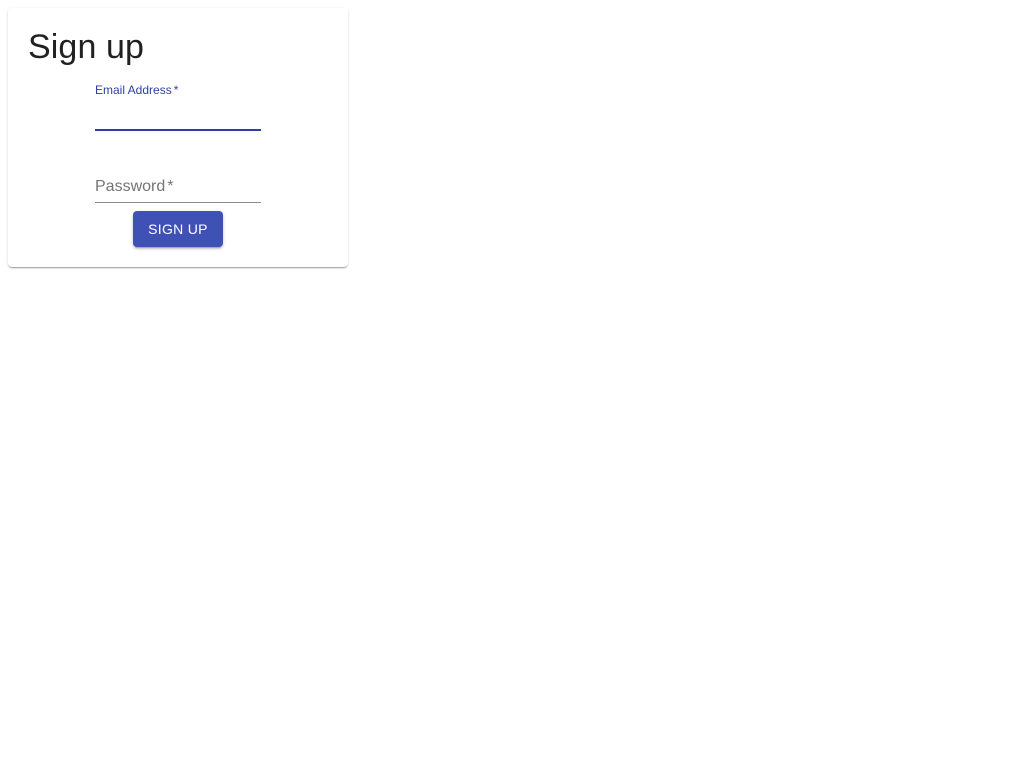 Image resolution: width=1024 pixels, height=768 pixels. What do you see at coordinates (178, 137) in the screenshot?
I see `signup-card: Sign up Email Address * Password * SIGN UP` at bounding box center [178, 137].